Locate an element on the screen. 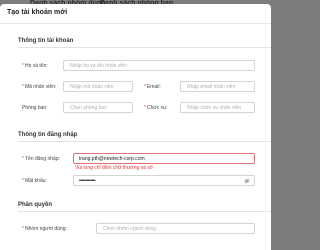 This screenshot has width=320, height=250. department-select: Chọn phòng ban is located at coordinates (98, 107).